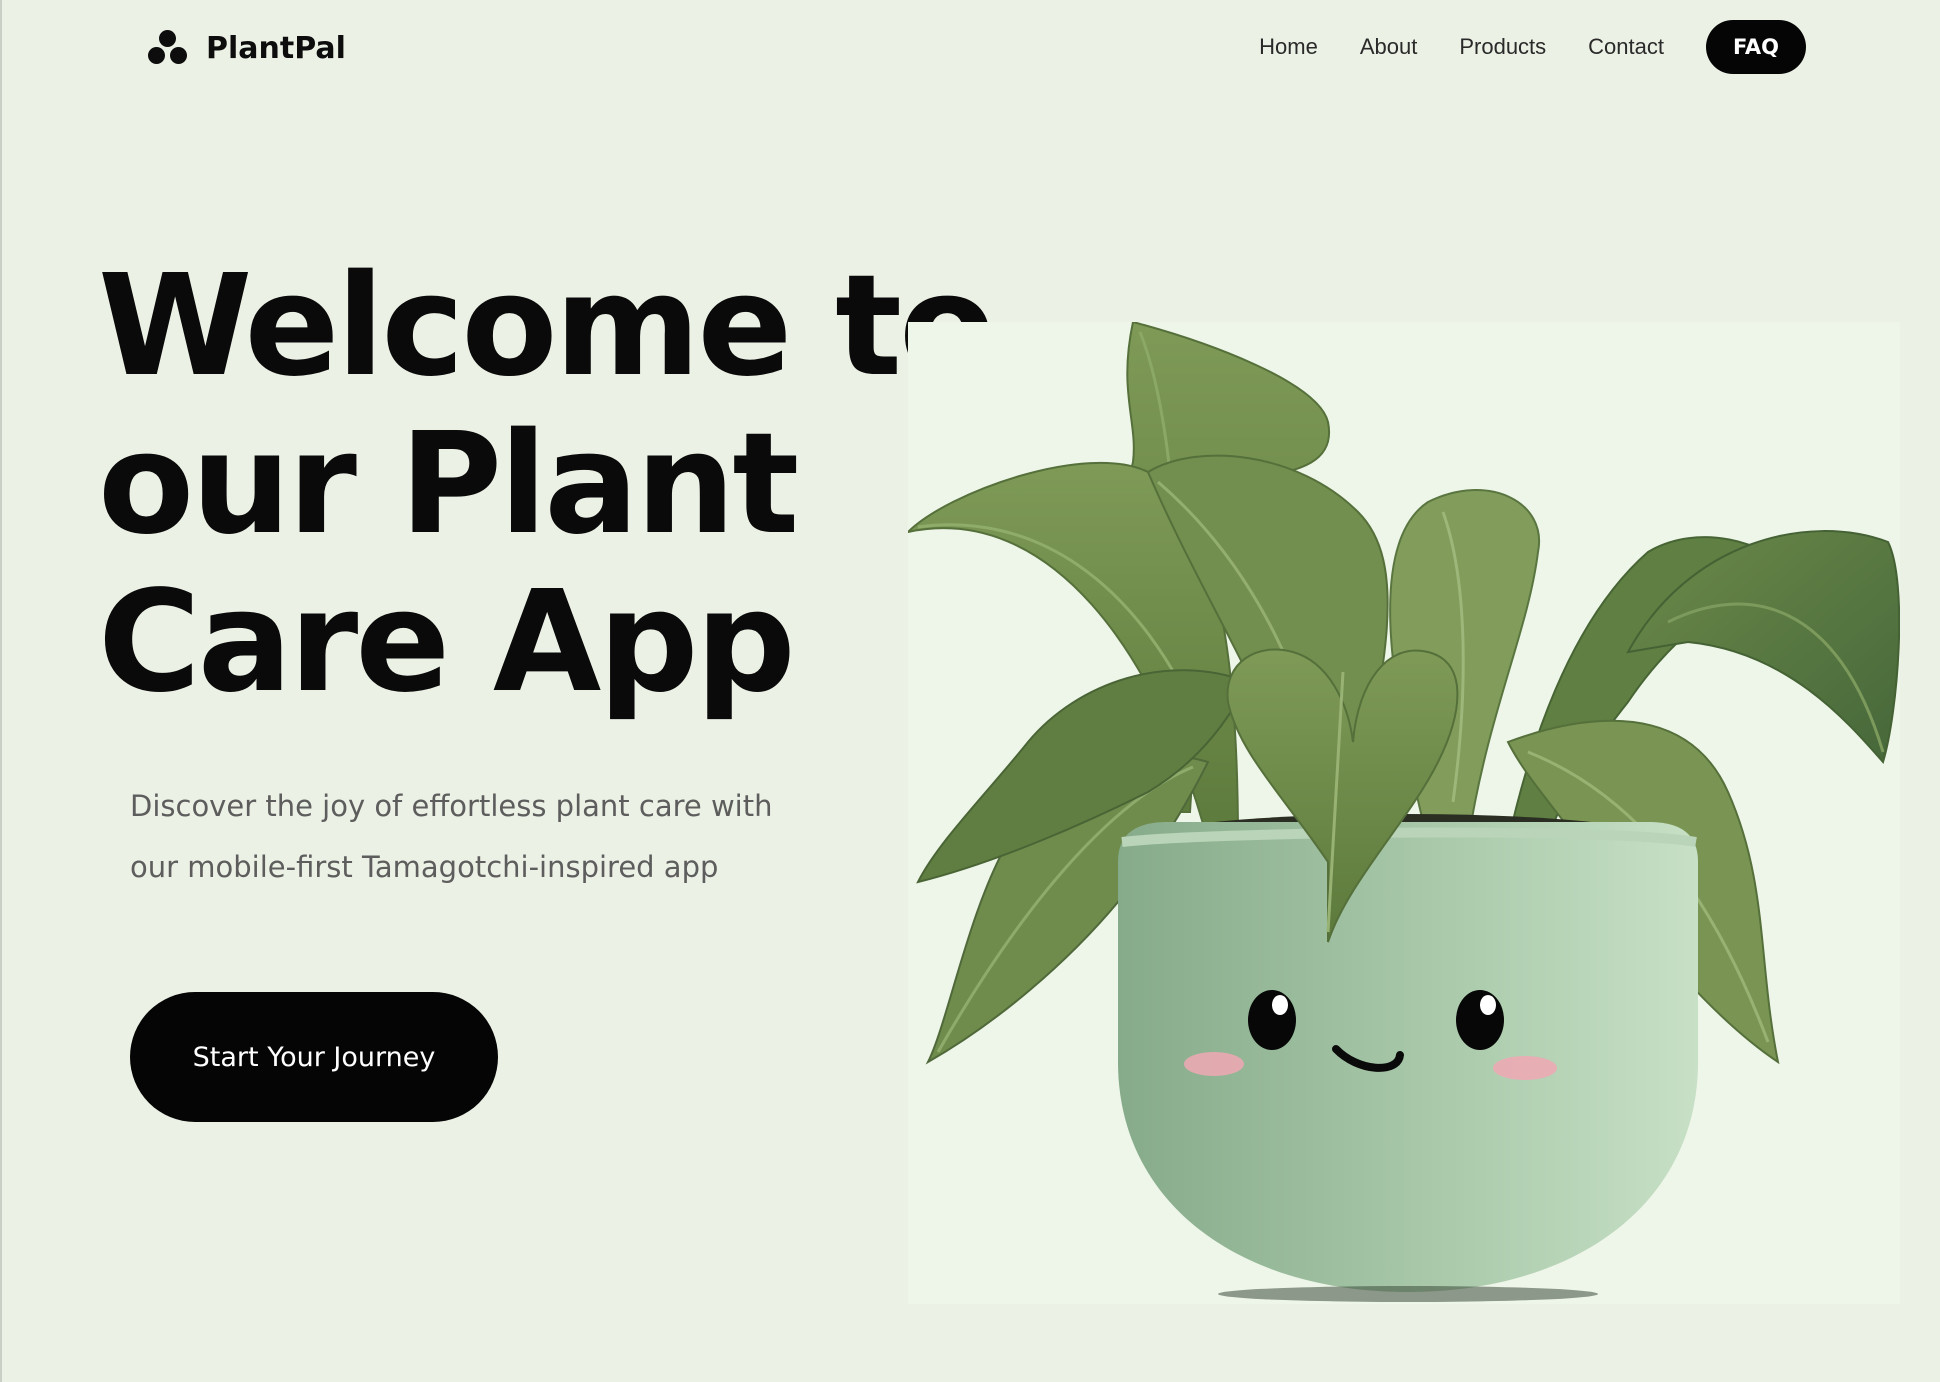 The width and height of the screenshot is (1940, 1382). What do you see at coordinates (424, 867) in the screenshot?
I see `hero-subtitle-line: our mobile-first Tamagotchi-inspired app` at bounding box center [424, 867].